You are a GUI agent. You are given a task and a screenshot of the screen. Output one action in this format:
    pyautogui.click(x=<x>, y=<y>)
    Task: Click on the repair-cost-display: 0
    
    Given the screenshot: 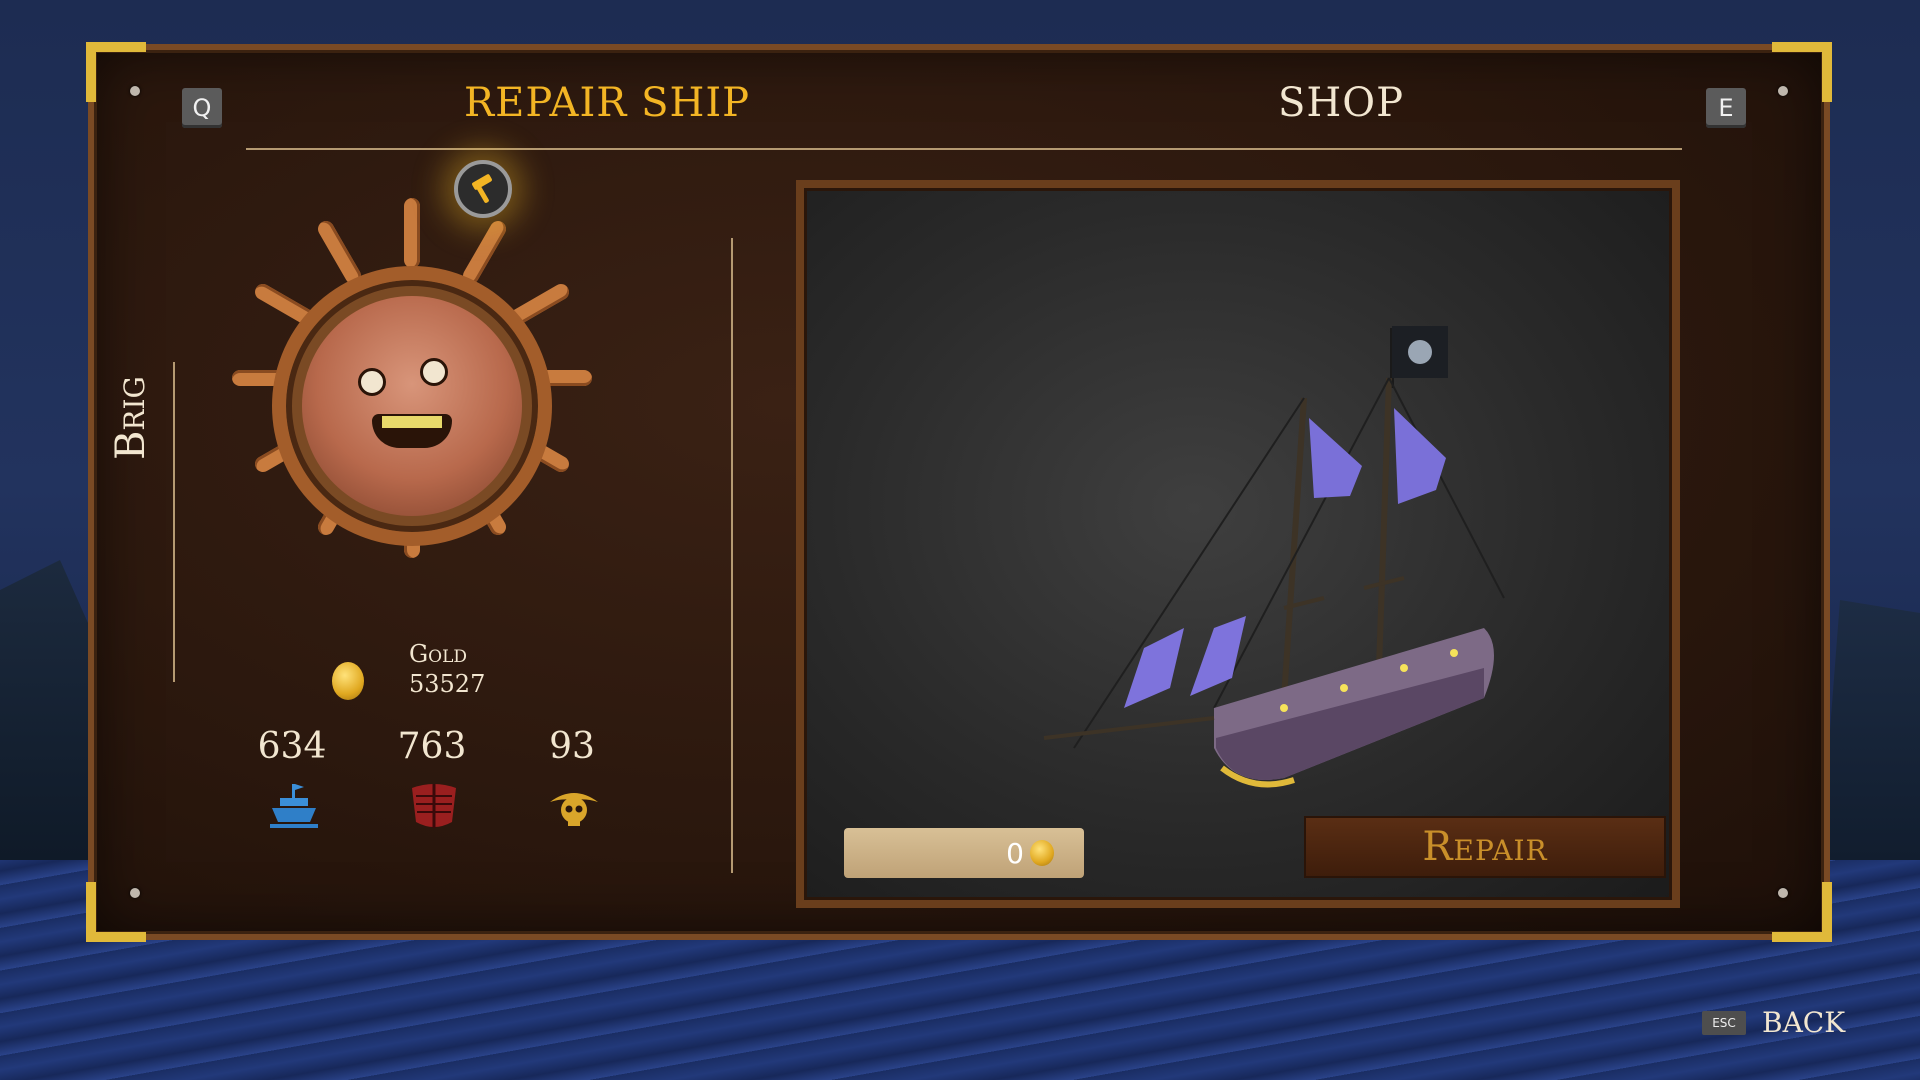 What is the action you would take?
    pyautogui.click(x=964, y=853)
    